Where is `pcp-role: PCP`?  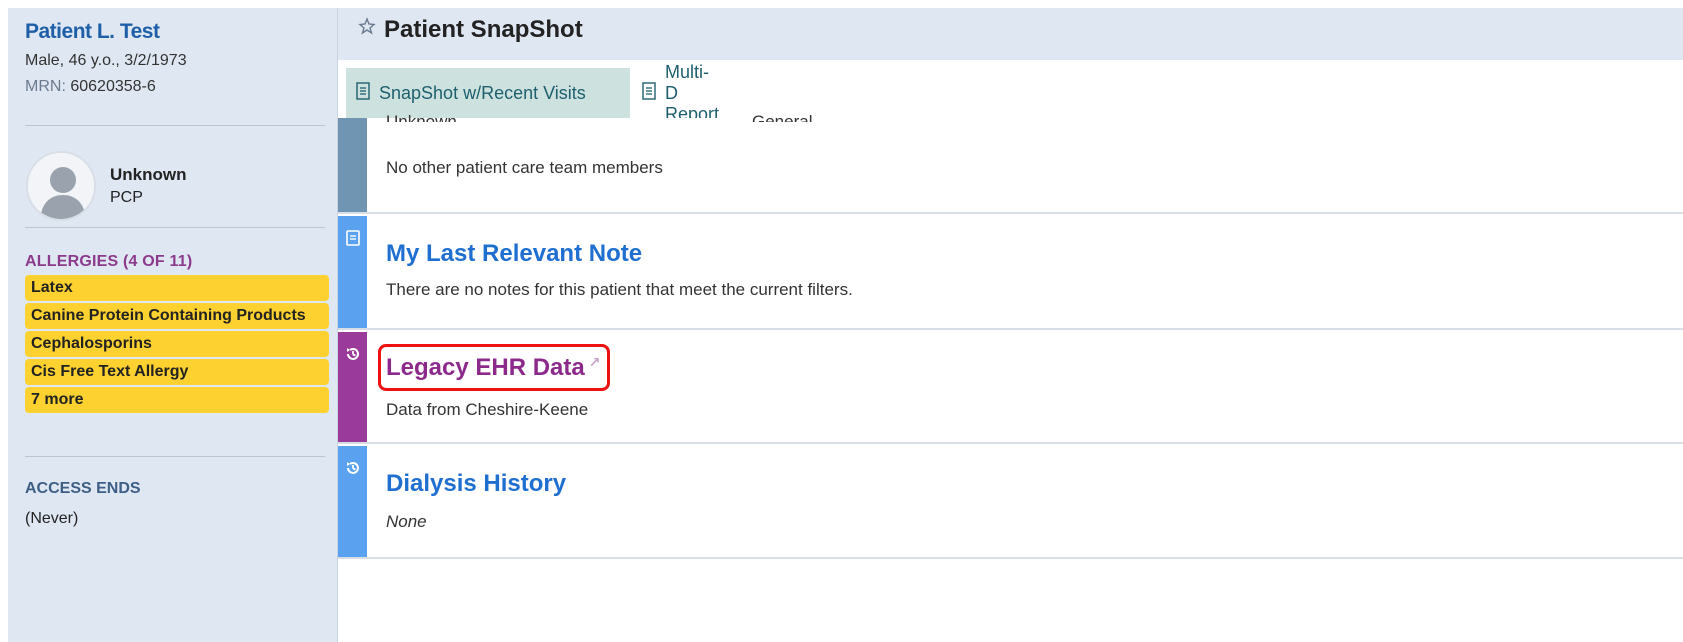
pcp-role: PCP is located at coordinates (126, 197).